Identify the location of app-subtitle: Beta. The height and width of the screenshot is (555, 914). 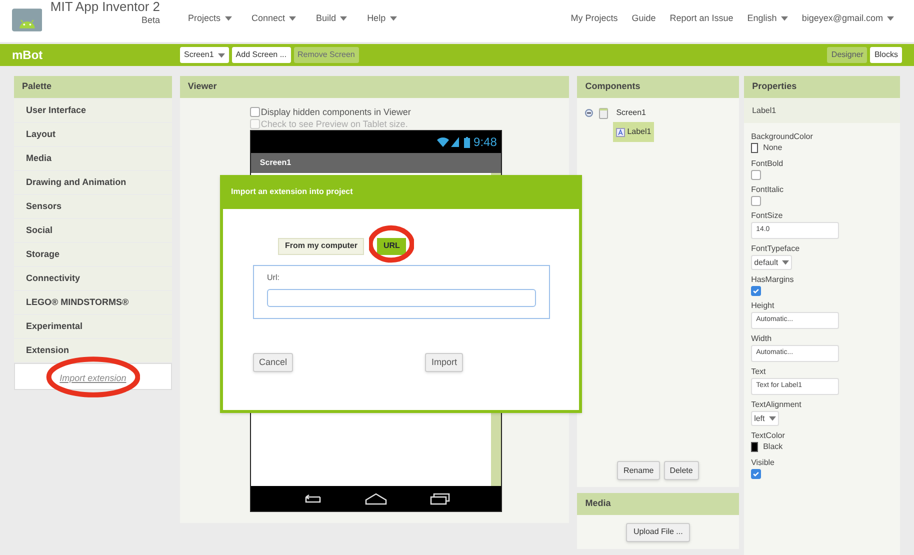
(150, 20).